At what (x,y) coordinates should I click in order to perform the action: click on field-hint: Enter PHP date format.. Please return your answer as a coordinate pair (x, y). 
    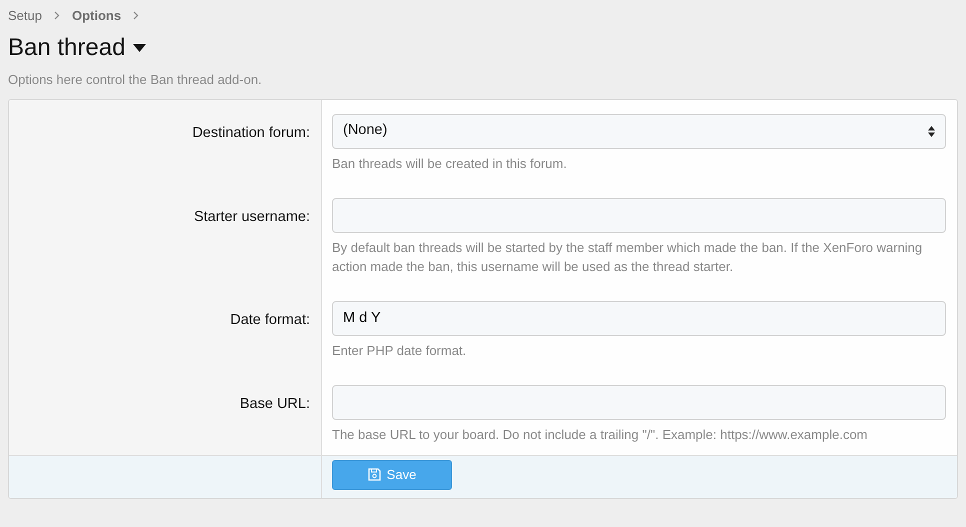
    Looking at the image, I should click on (400, 351).